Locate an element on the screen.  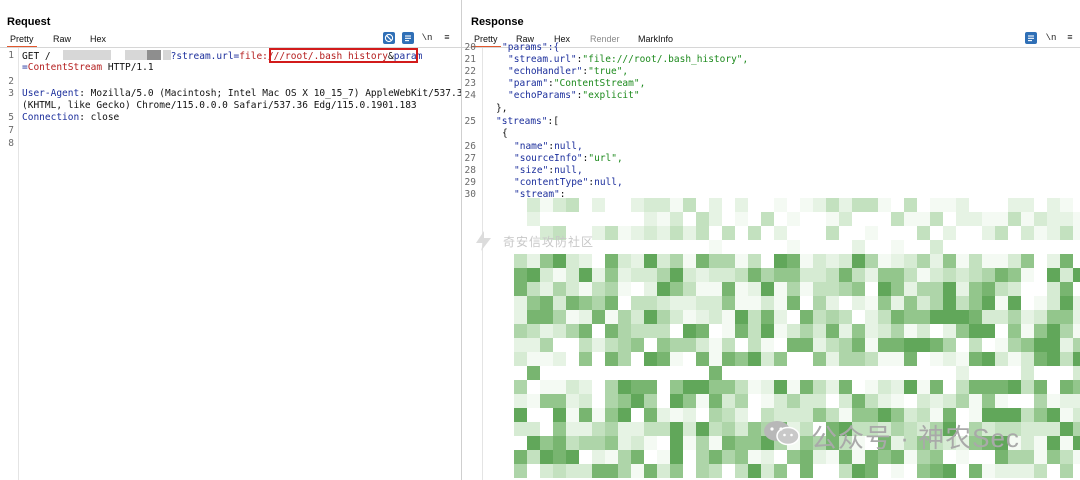
tab-hex: Hex is located at coordinates (98, 39).